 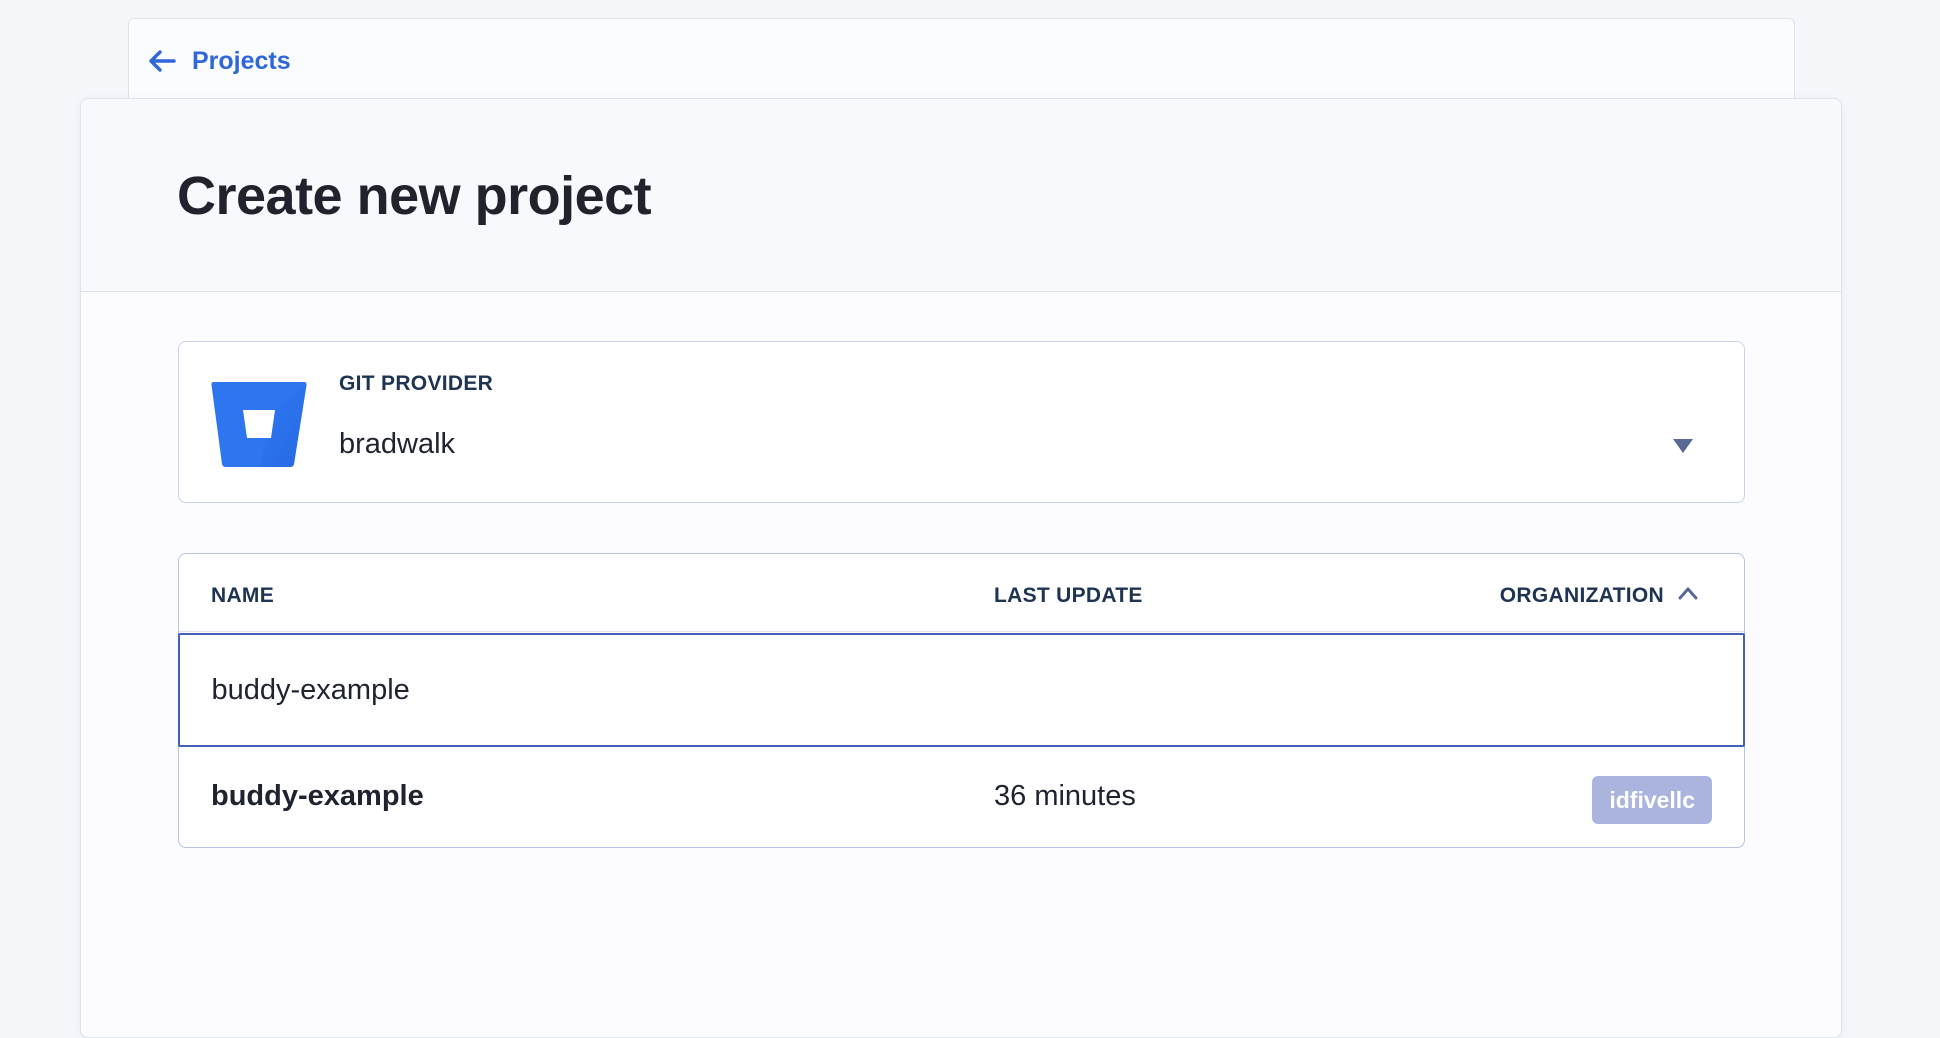 I want to click on column-header-last-update: LAST UPDATE, so click(x=1068, y=596).